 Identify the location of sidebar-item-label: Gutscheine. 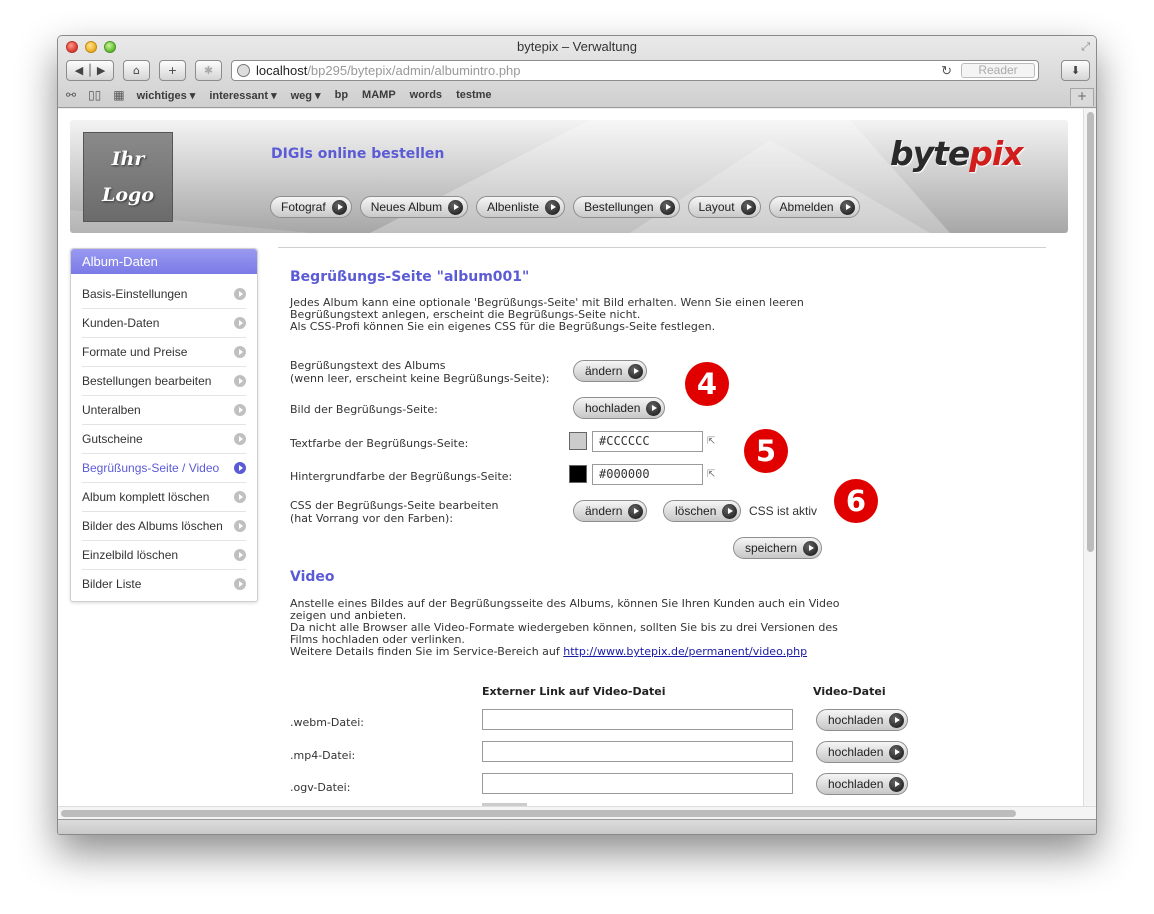
(112, 439).